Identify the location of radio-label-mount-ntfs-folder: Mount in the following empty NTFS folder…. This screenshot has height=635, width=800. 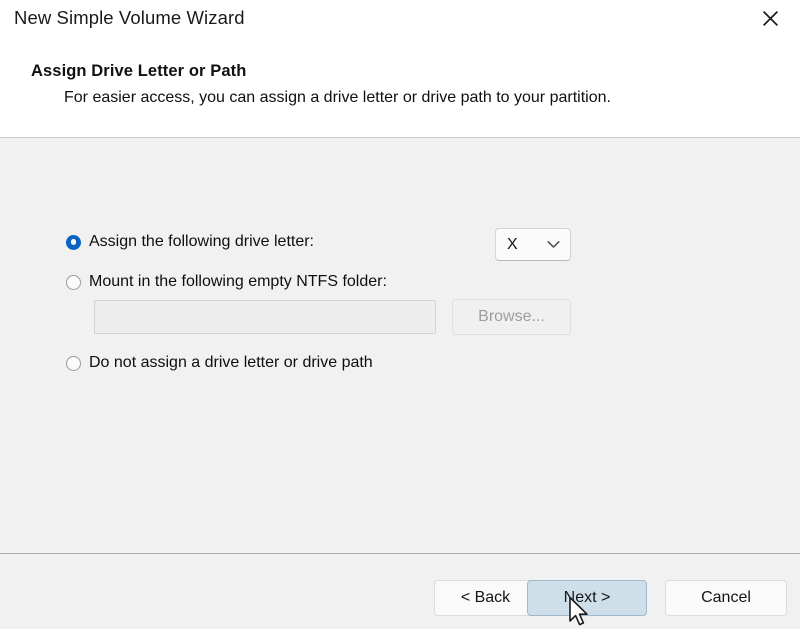
(238, 281).